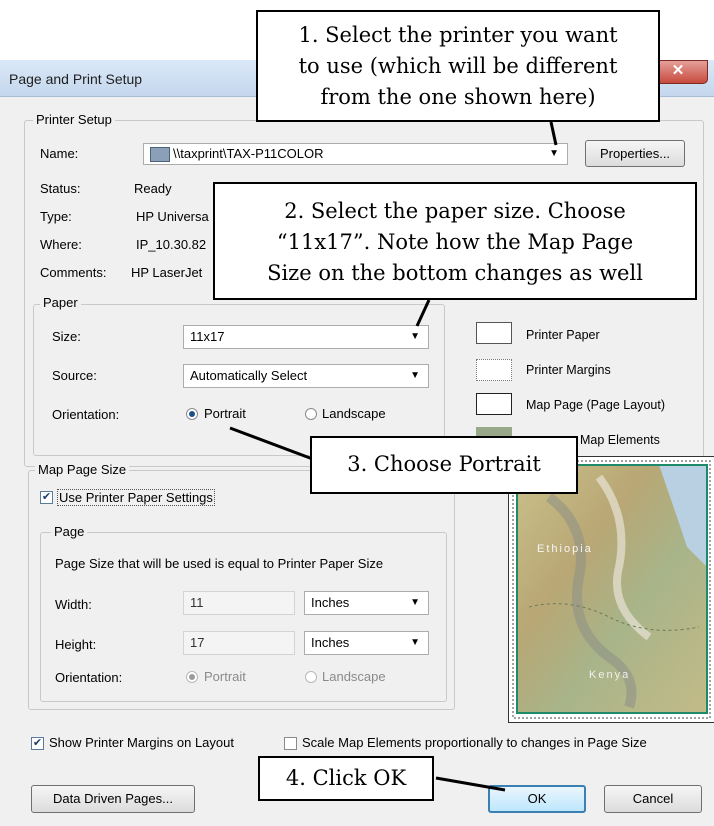 Image resolution: width=714 pixels, height=826 pixels. What do you see at coordinates (455, 211) in the screenshot?
I see `callout-step-2-line1: 2. Select the paper size. Choose` at bounding box center [455, 211].